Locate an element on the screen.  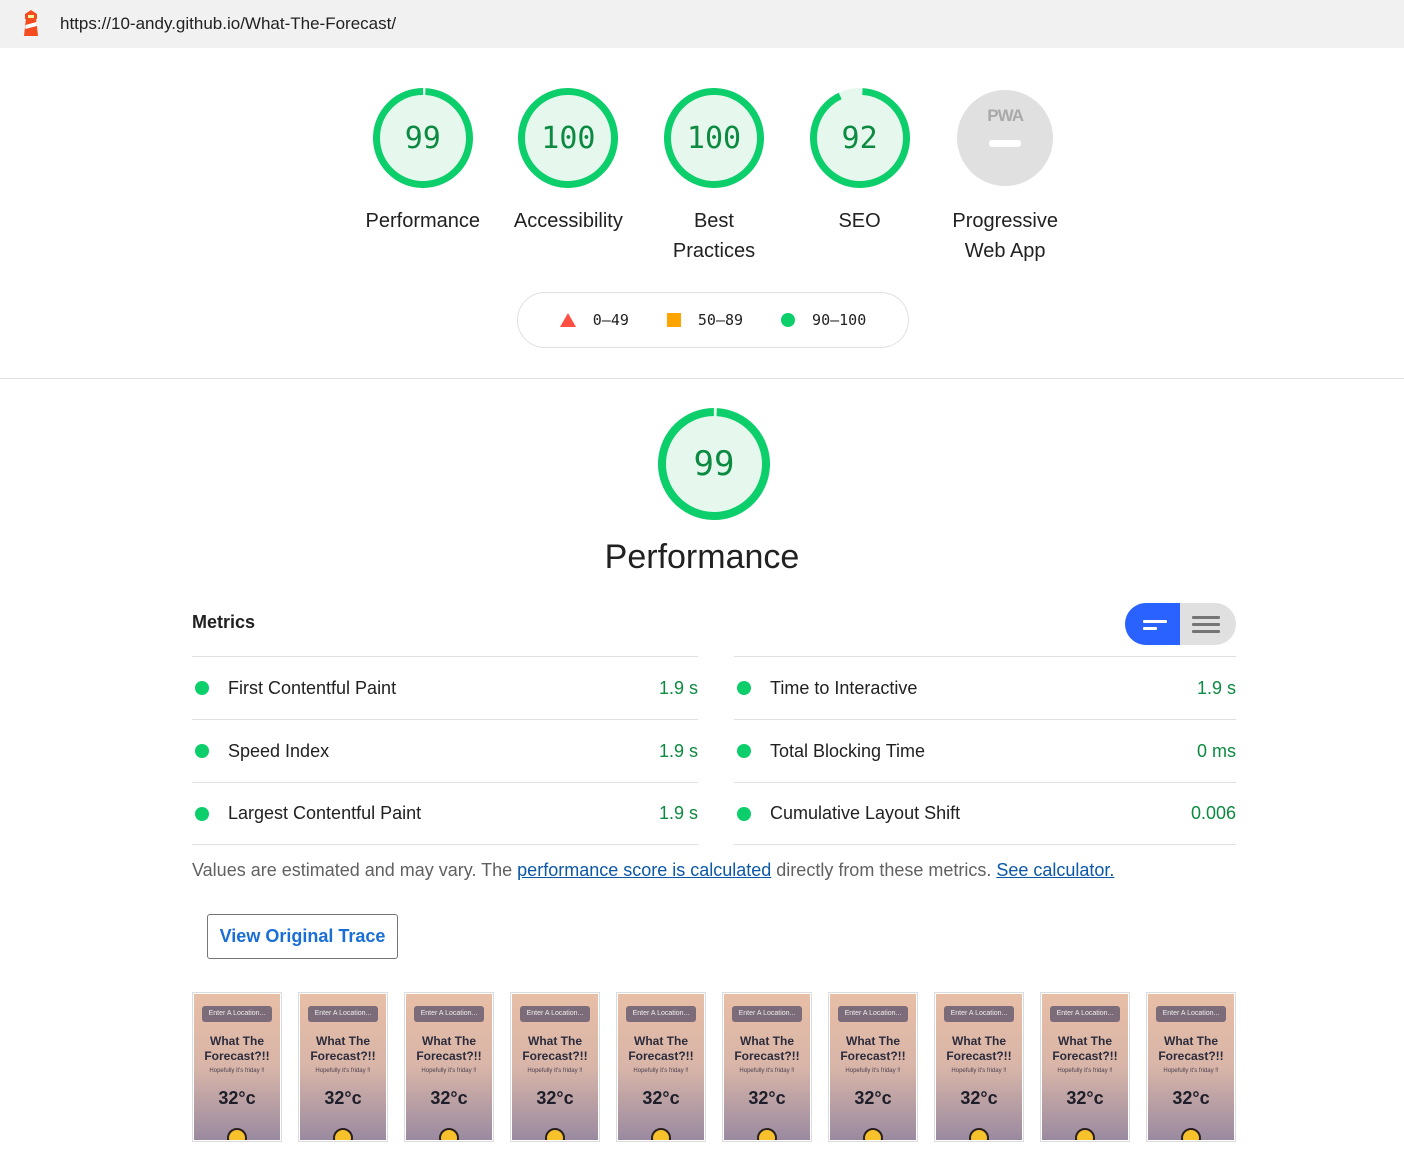
expanded-view-icon is located at coordinates (1208, 624).